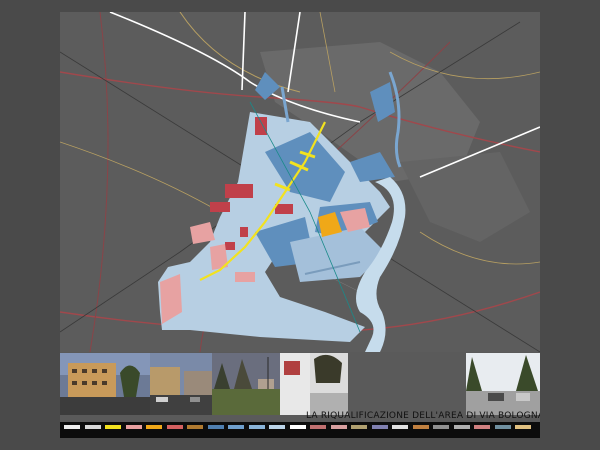 The image size is (600, 450). I want to click on map-legend, so click(300, 430).